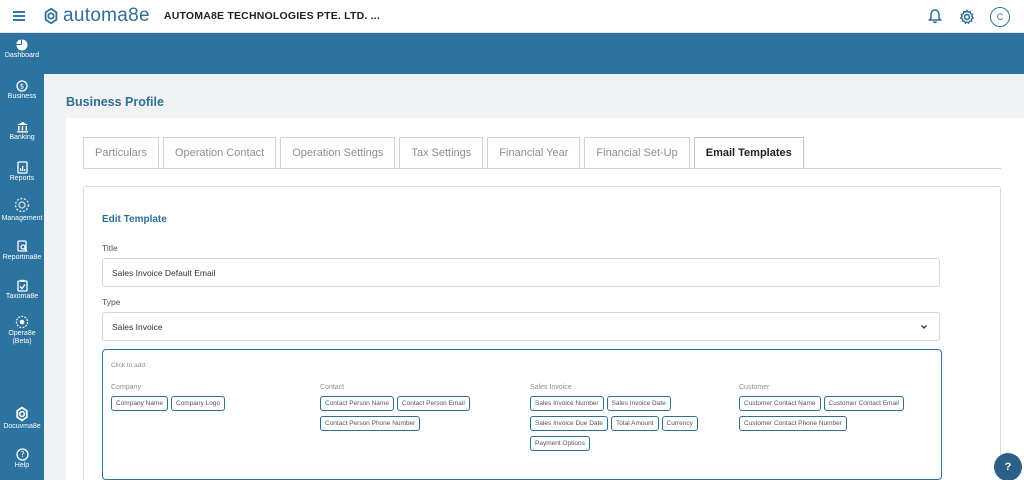 Image resolution: width=1024 pixels, height=480 pixels. Describe the element at coordinates (111, 302) in the screenshot. I see `type-label: Type` at that location.